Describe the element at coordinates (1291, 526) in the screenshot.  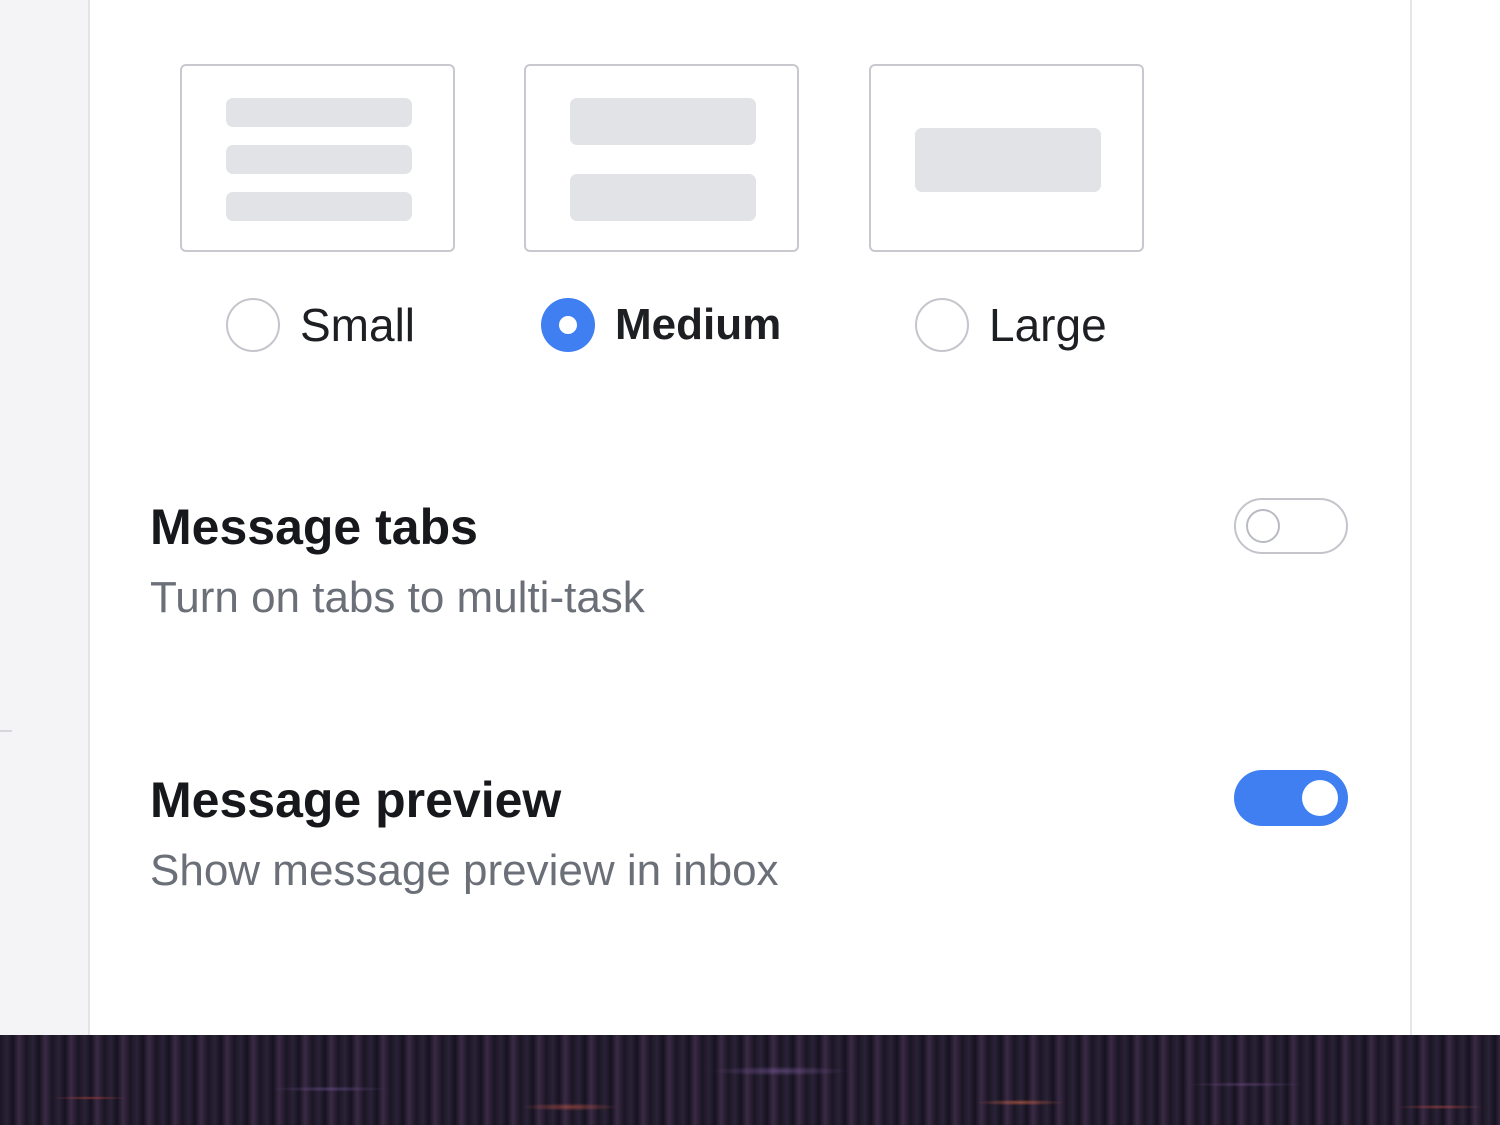
I see `message-tabs-toggle` at that location.